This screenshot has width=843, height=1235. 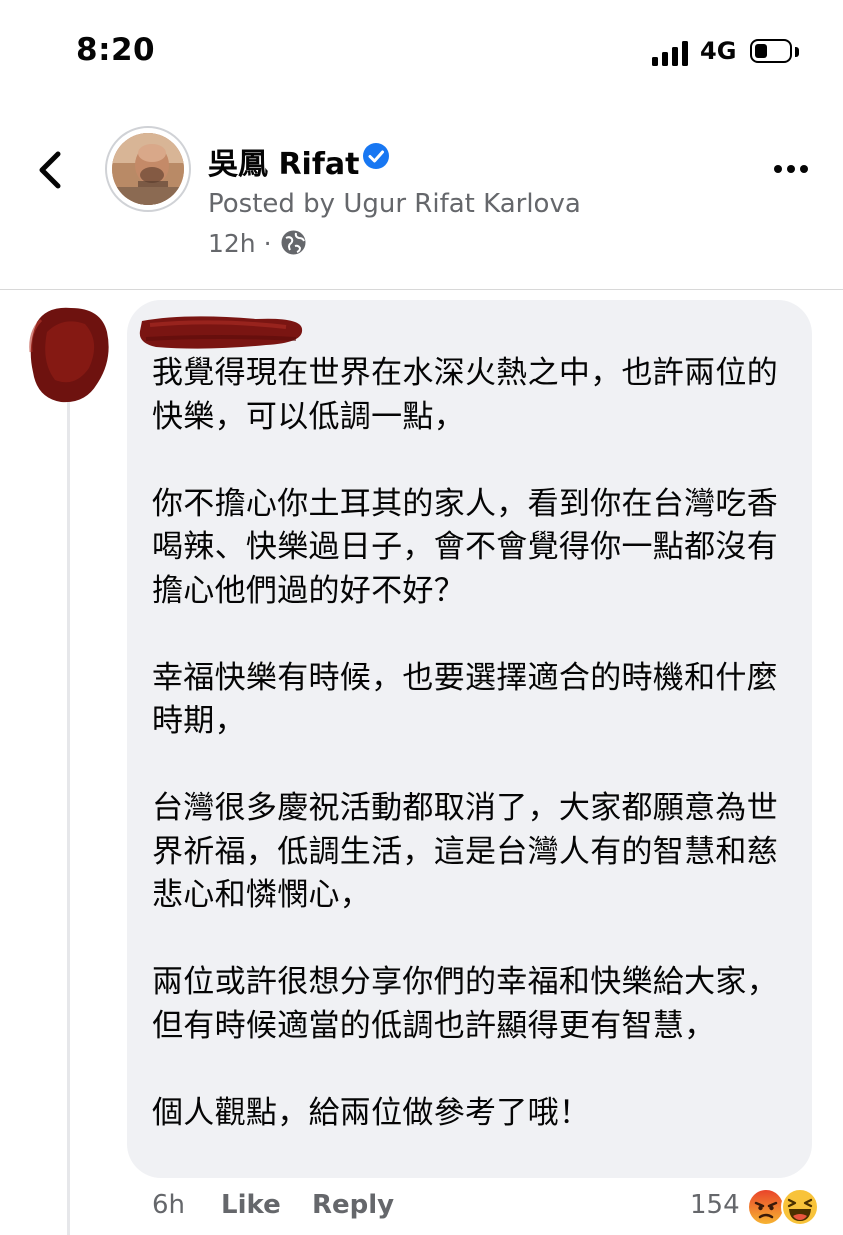 I want to click on redacted-commenter-name, so click(x=221, y=332).